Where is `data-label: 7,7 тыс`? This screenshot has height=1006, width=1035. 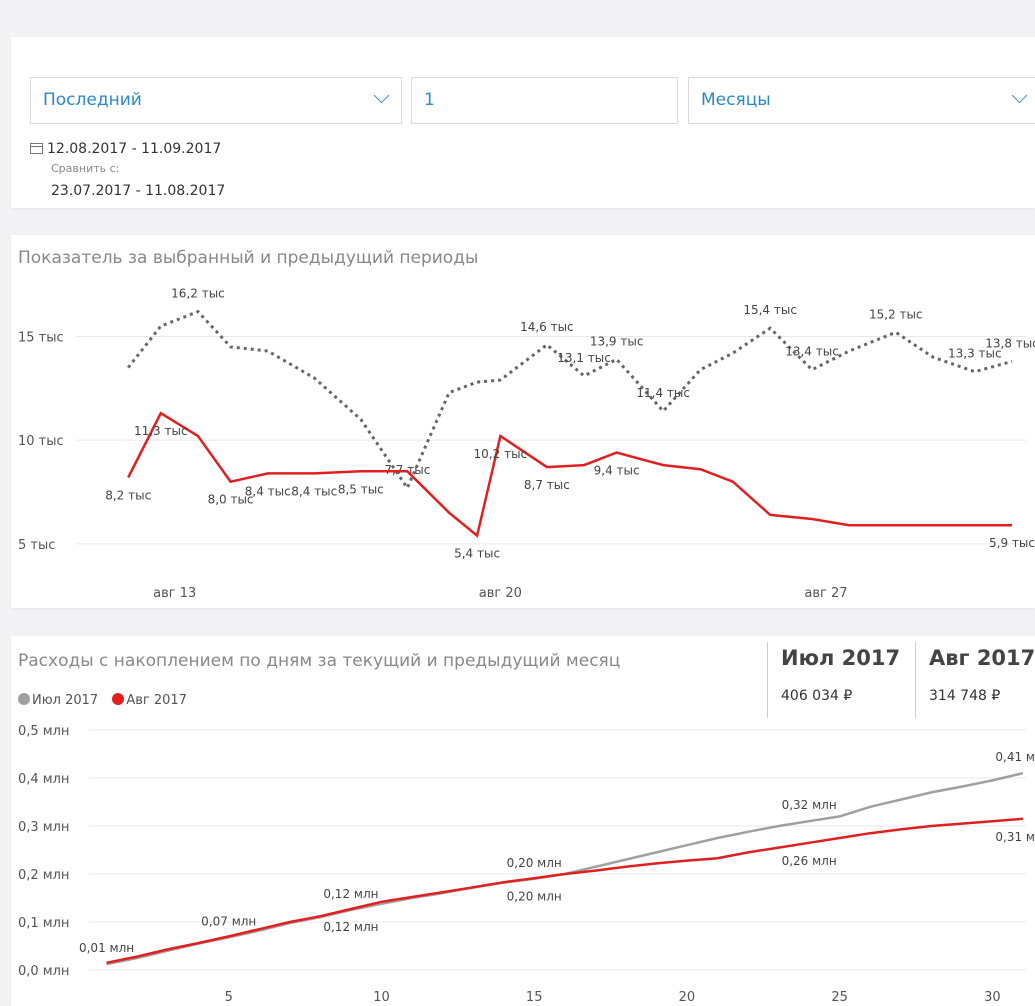
data-label: 7,7 тыс is located at coordinates (407, 470).